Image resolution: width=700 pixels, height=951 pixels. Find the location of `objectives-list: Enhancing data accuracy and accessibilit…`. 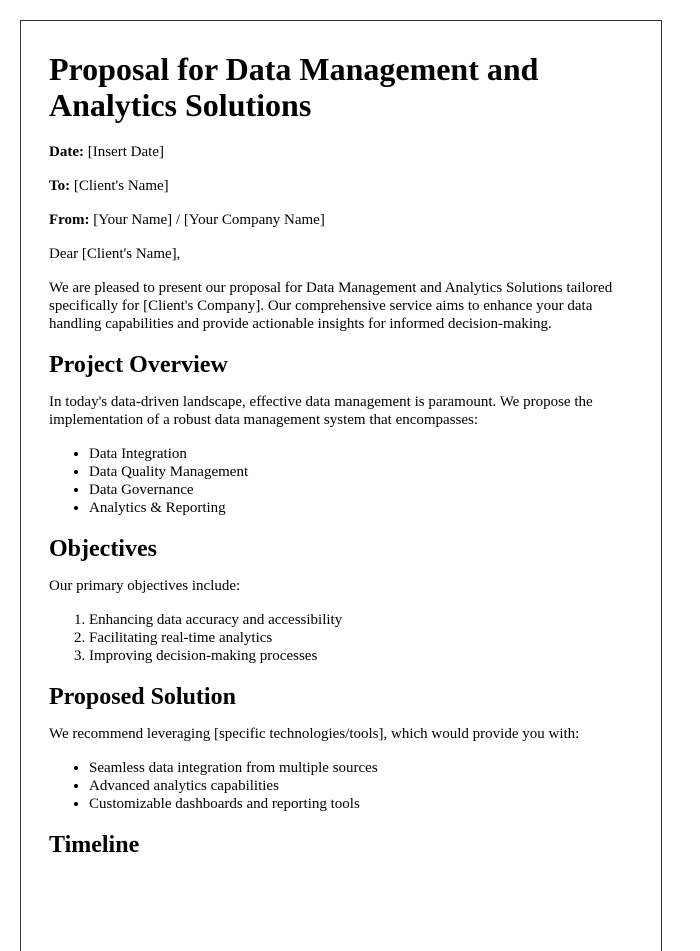

objectives-list: Enhancing data accuracy and accessibilit… is located at coordinates (341, 638).